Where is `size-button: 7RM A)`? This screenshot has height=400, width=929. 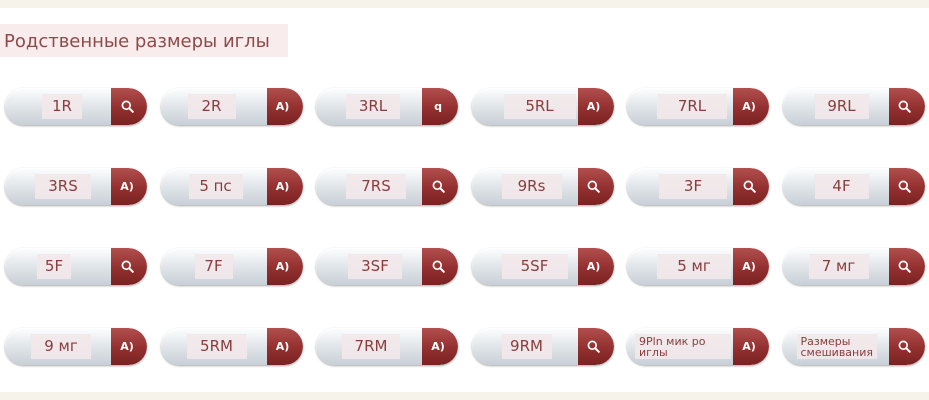
size-button: 7RM A) is located at coordinates (387, 346).